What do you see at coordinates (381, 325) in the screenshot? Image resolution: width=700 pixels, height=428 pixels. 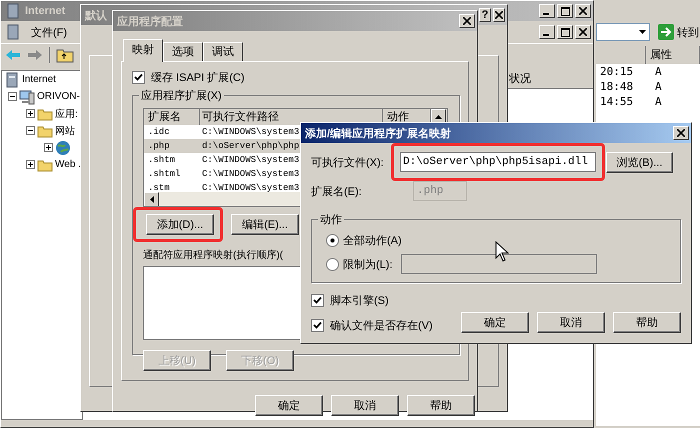 I see `checkbox-label: 确认文件是否存在(V)` at bounding box center [381, 325].